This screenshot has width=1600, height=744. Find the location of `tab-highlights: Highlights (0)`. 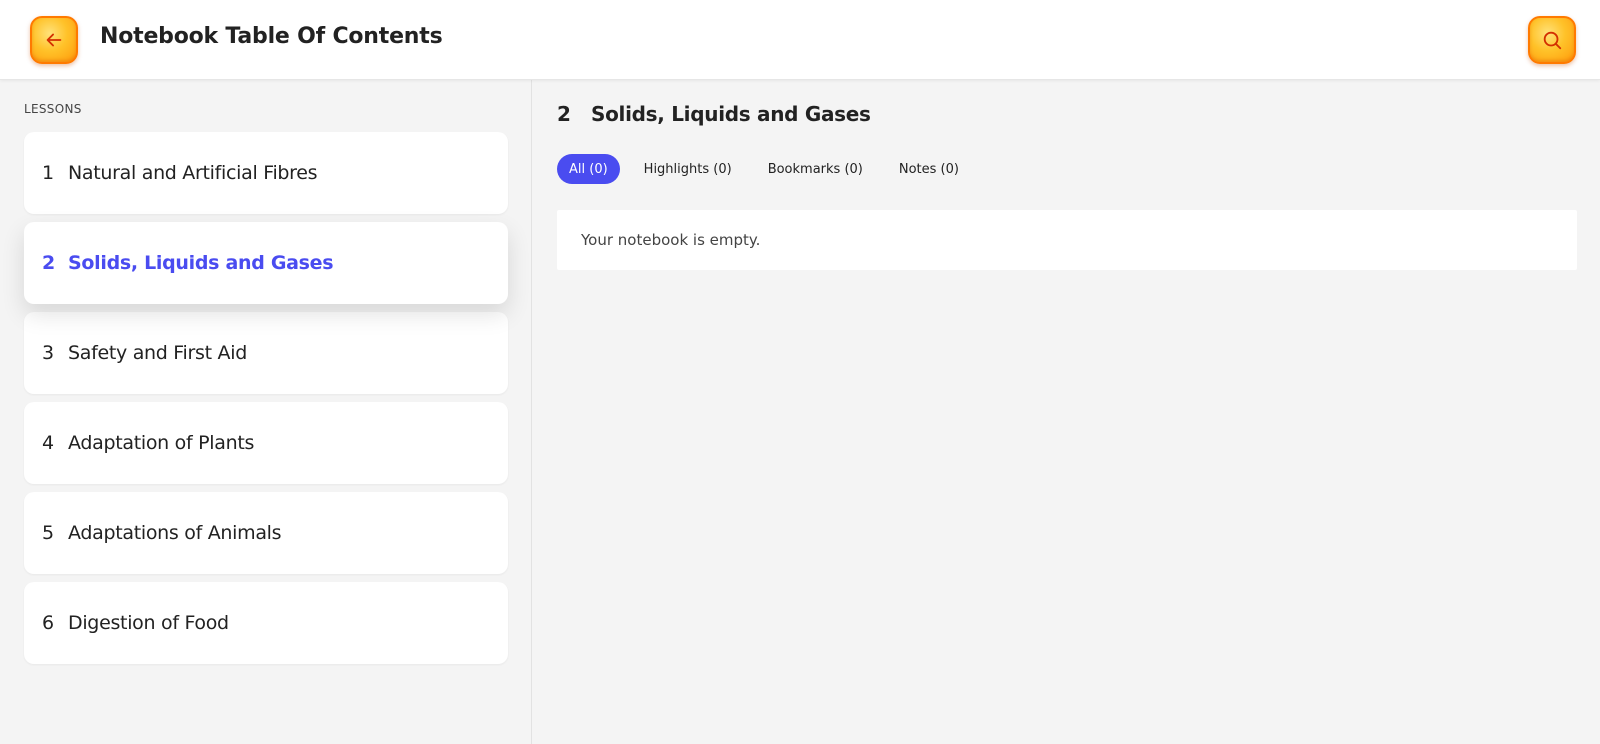

tab-highlights: Highlights (0) is located at coordinates (688, 169).